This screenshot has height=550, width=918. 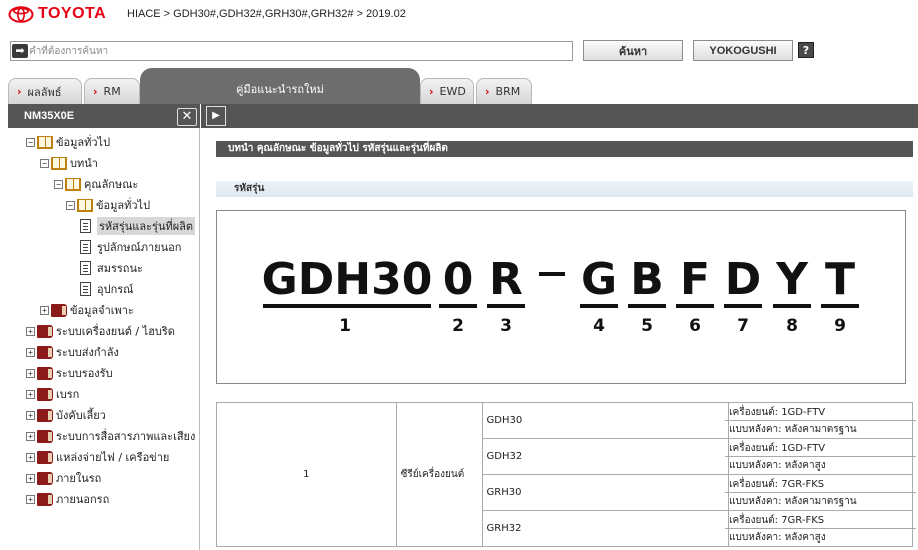 I want to click on tree-label: รูปลักษณ์ภายนอก, so click(x=139, y=247).